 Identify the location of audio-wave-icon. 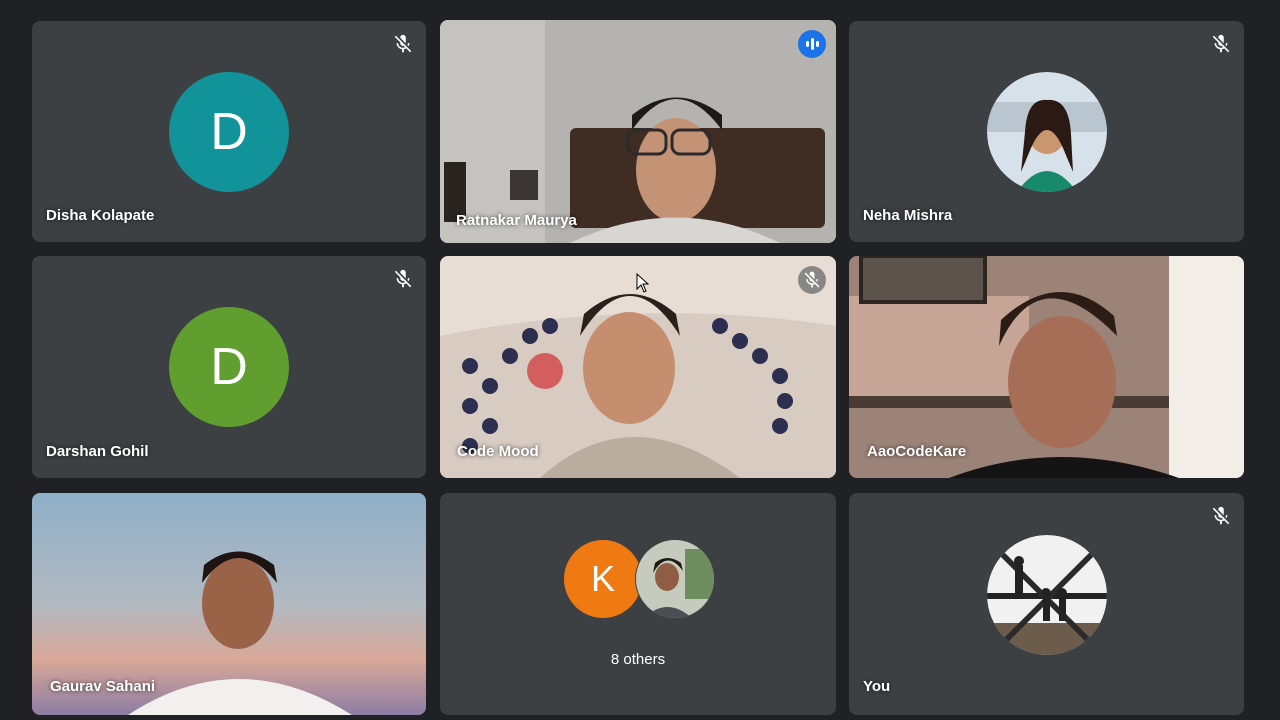
(812, 44).